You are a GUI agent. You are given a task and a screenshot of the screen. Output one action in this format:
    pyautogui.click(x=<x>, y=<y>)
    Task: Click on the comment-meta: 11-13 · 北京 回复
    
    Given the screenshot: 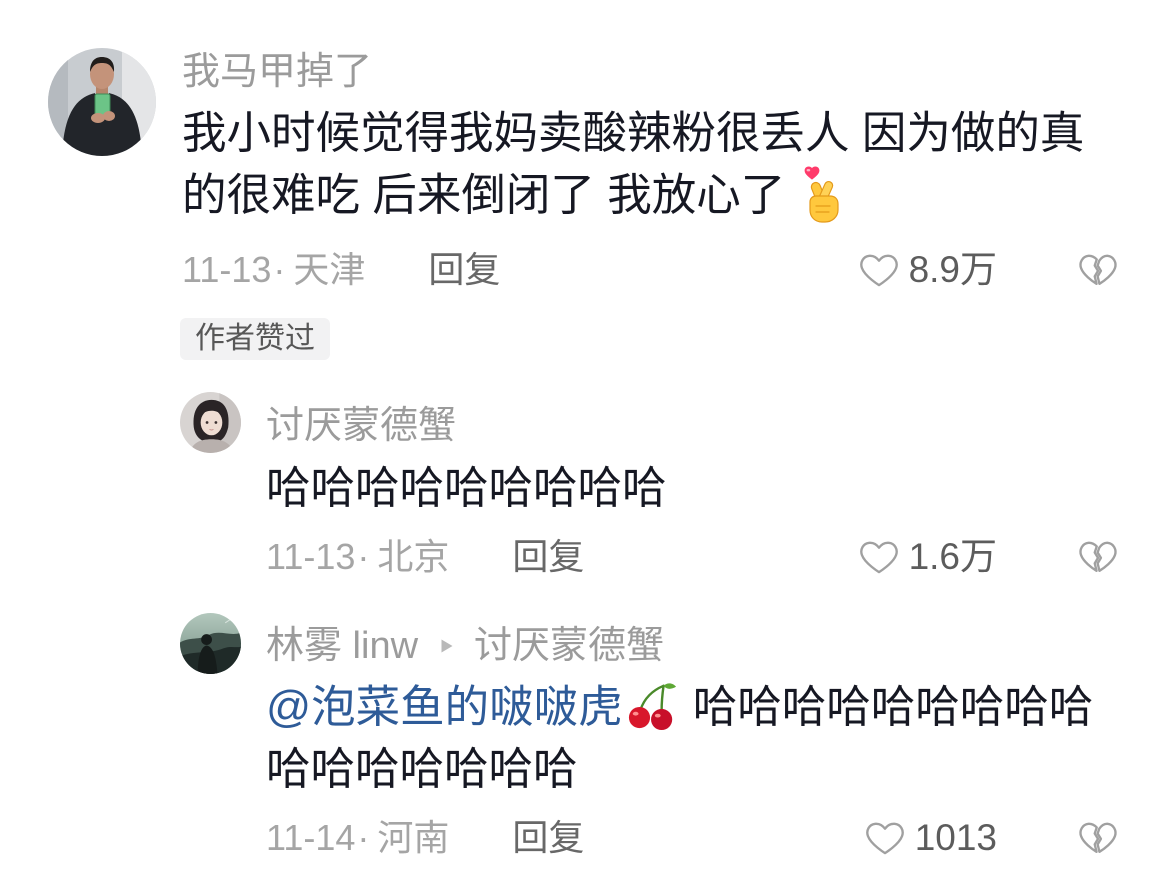 What is the action you would take?
    pyautogui.click(x=425, y=557)
    